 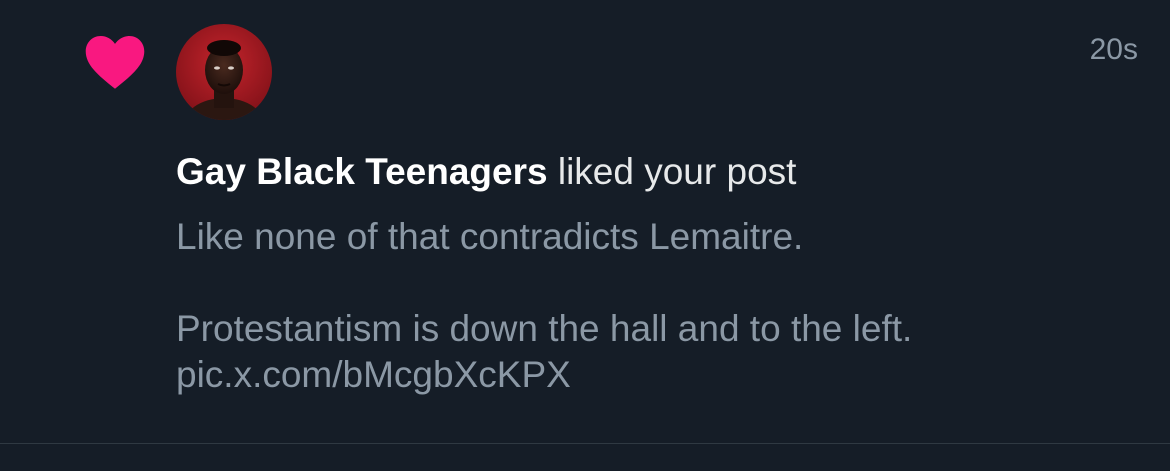 I want to click on next-notification-edge, so click(x=585, y=457).